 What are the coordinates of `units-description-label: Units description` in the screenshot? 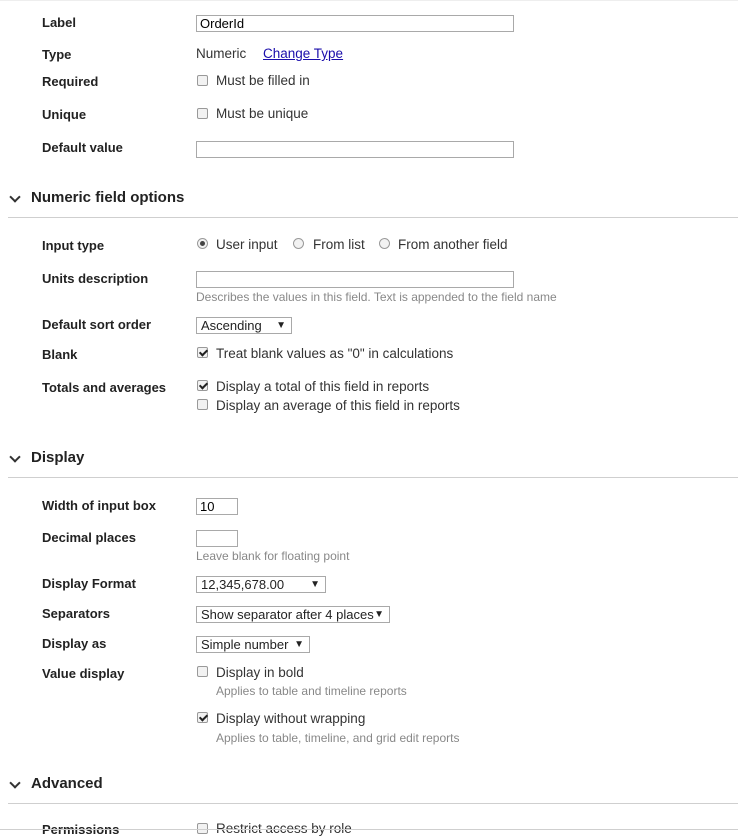 It's located at (95, 278).